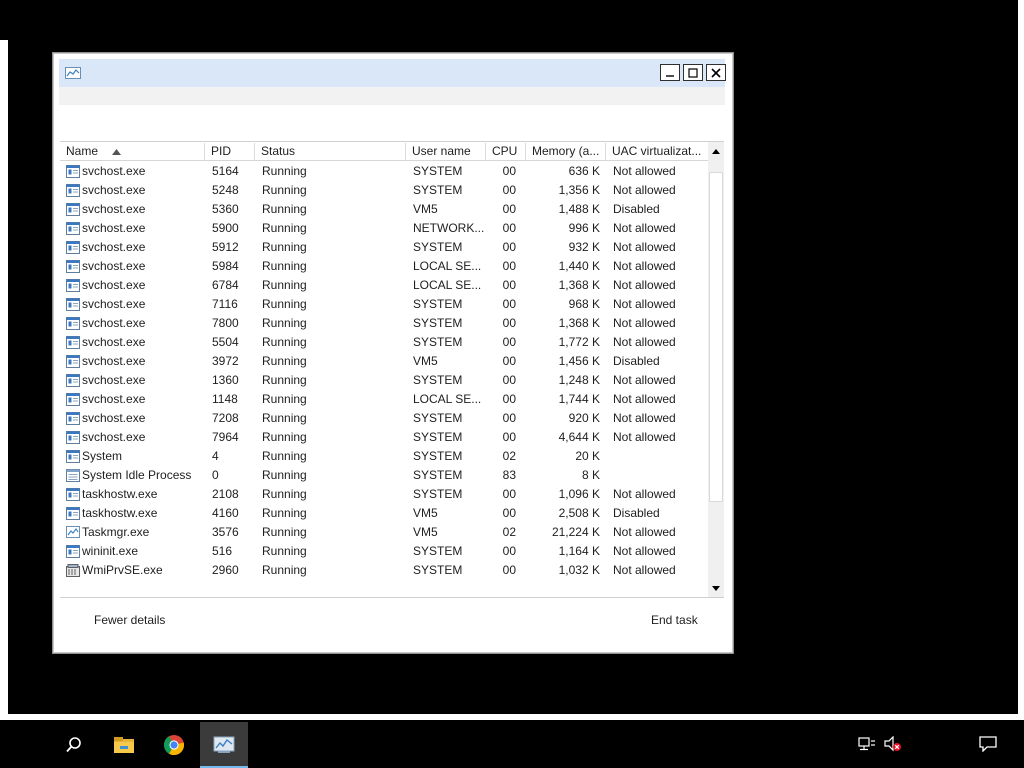 The width and height of the screenshot is (1024, 768). Describe the element at coordinates (506, 151) in the screenshot. I see `column-header-cpu: CPU` at that location.